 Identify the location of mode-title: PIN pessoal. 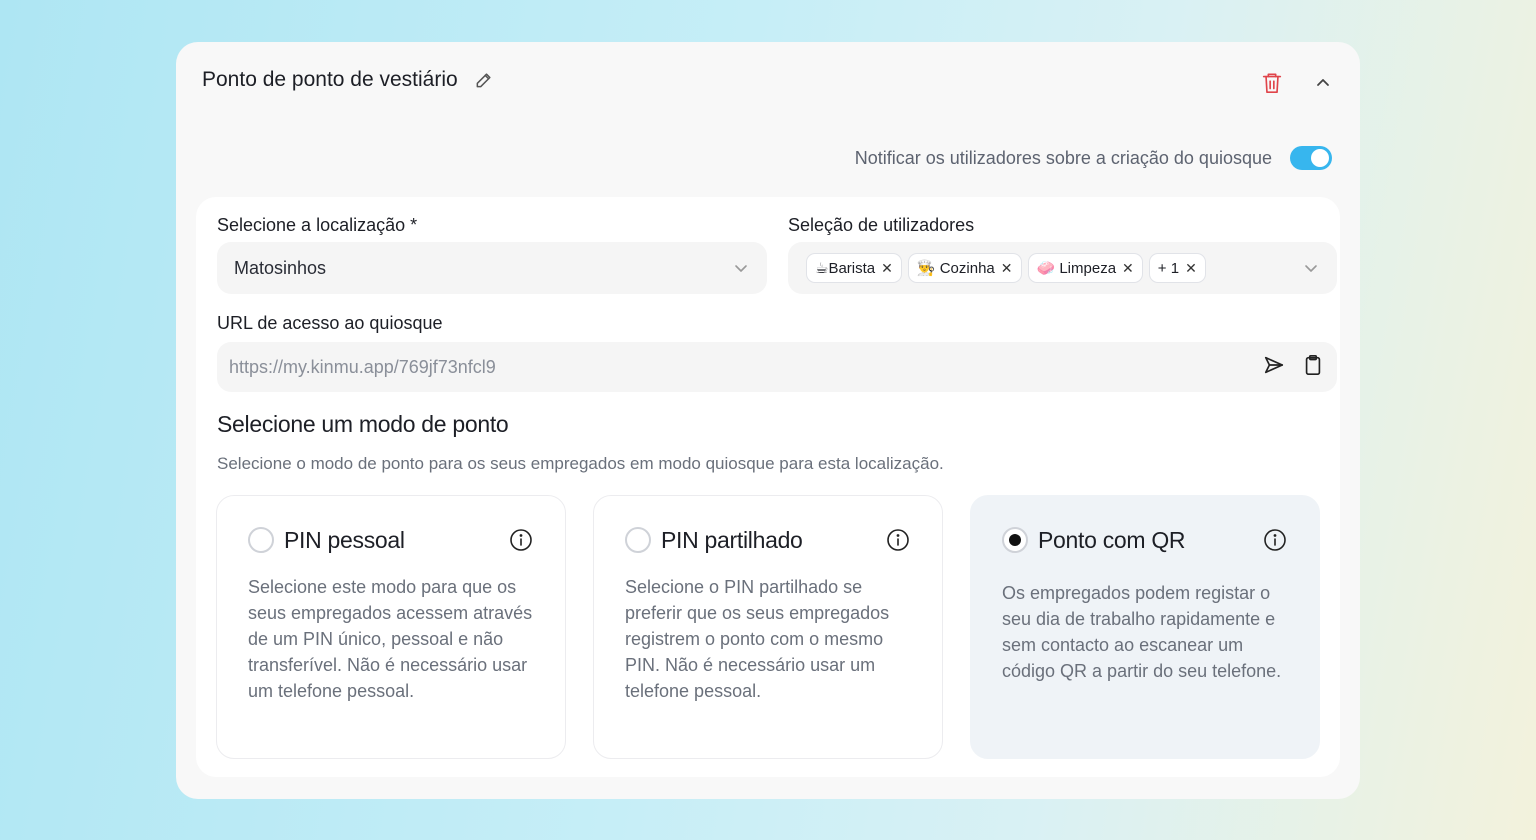
(344, 540).